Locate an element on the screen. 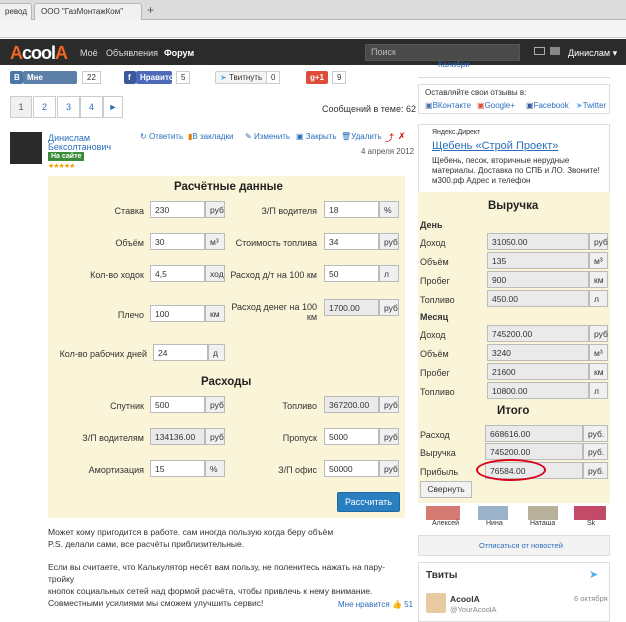 This screenshot has height=622, width=626. vk-like-count: 22 is located at coordinates (91, 77).